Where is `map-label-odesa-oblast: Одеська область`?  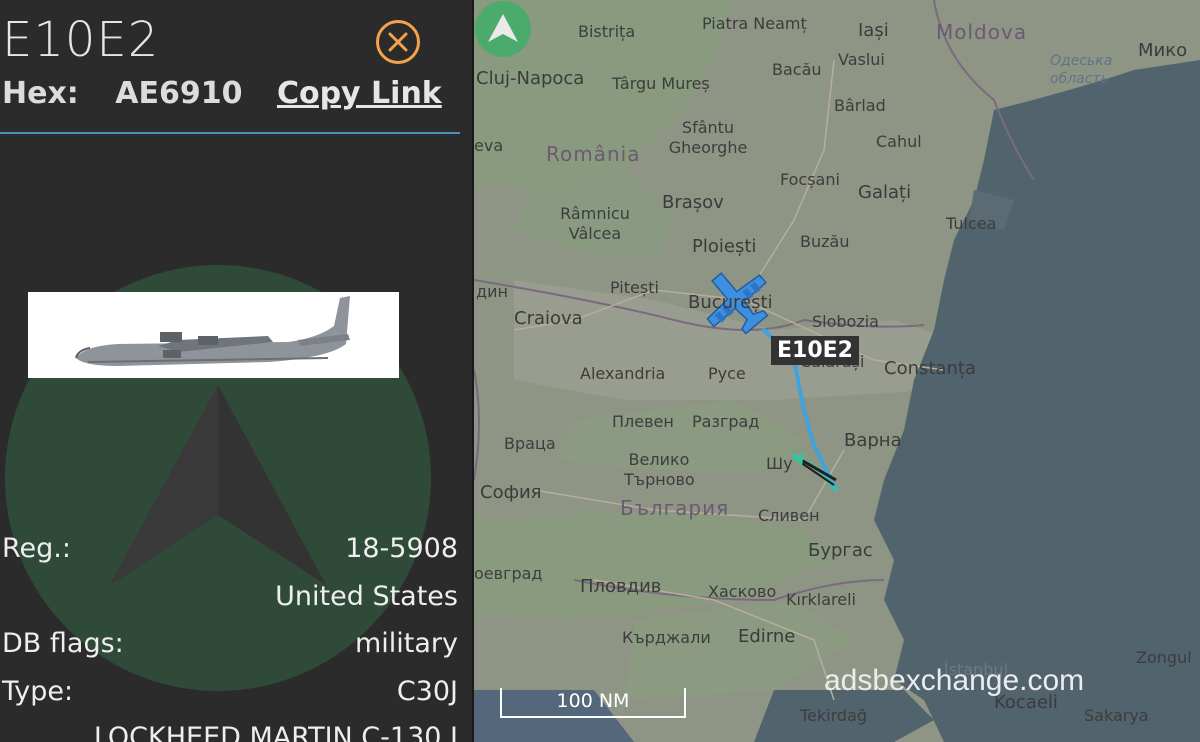
map-label-odesa-oblast: Одеська область is located at coordinates (1081, 70).